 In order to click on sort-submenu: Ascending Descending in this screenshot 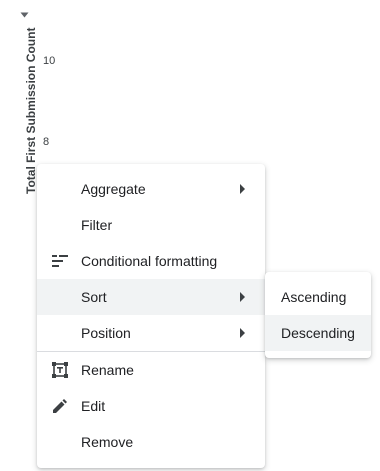, I will do `click(318, 315)`.